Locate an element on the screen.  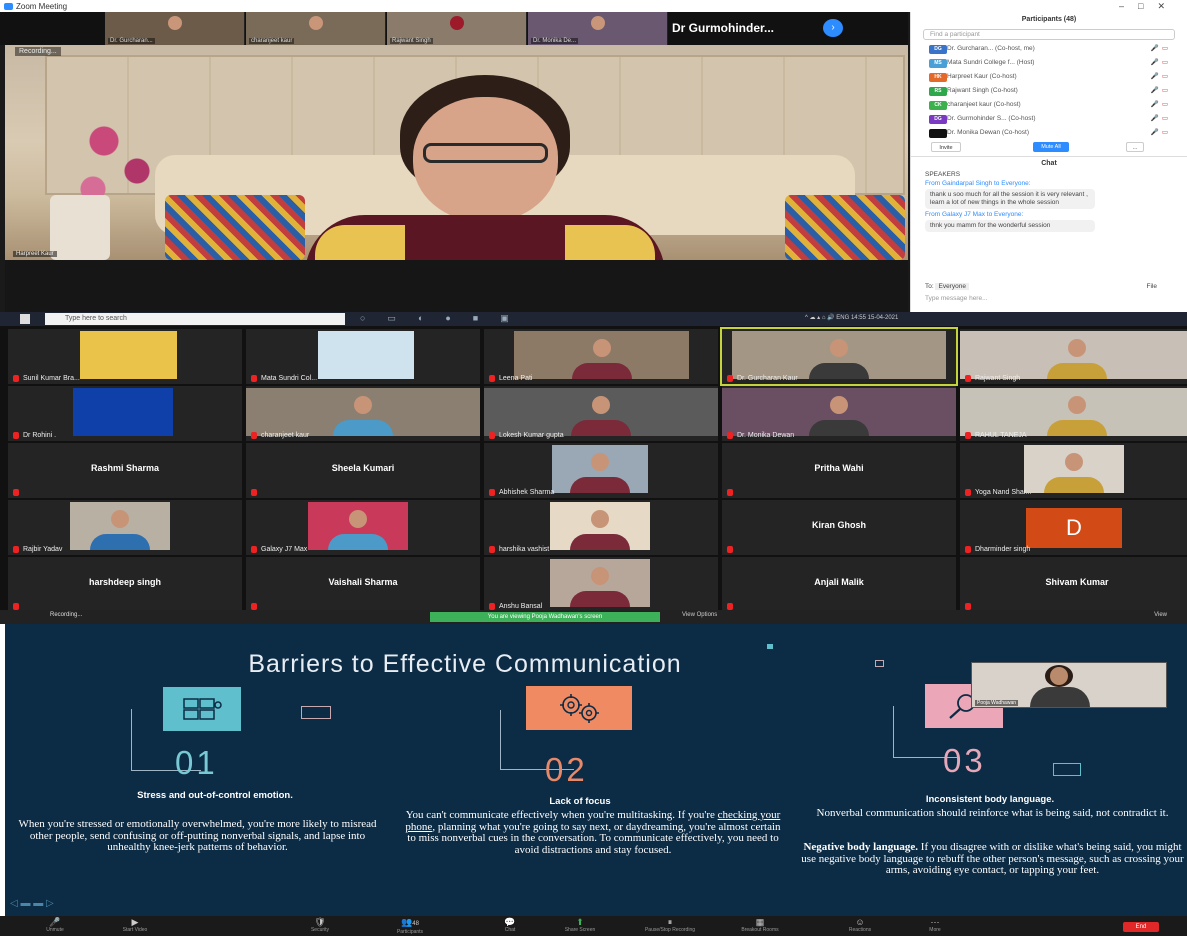
participant-name: Lokesh Kumar gupta is located at coordinates (531, 435).